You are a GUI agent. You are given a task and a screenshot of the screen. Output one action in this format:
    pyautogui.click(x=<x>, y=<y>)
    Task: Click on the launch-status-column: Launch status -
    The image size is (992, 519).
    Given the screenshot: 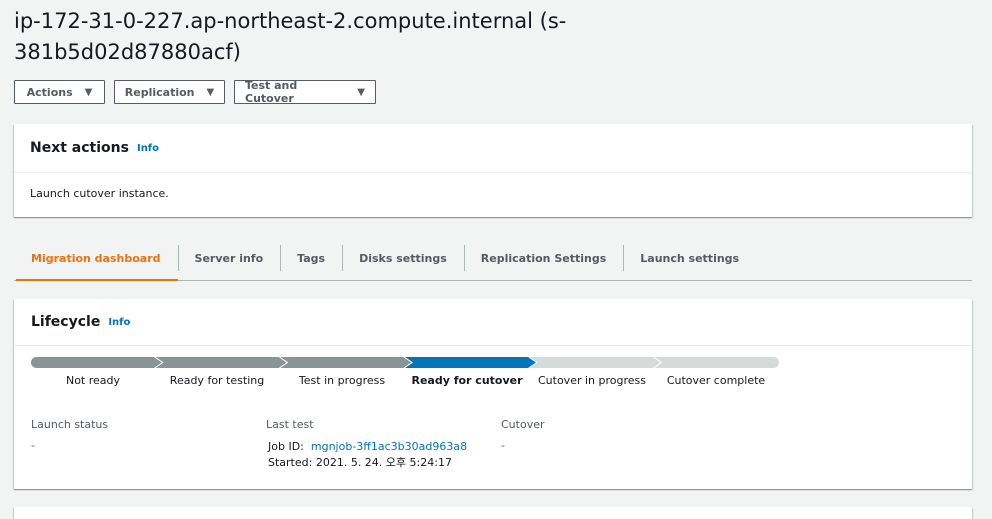 What is the action you would take?
    pyautogui.click(x=69, y=435)
    